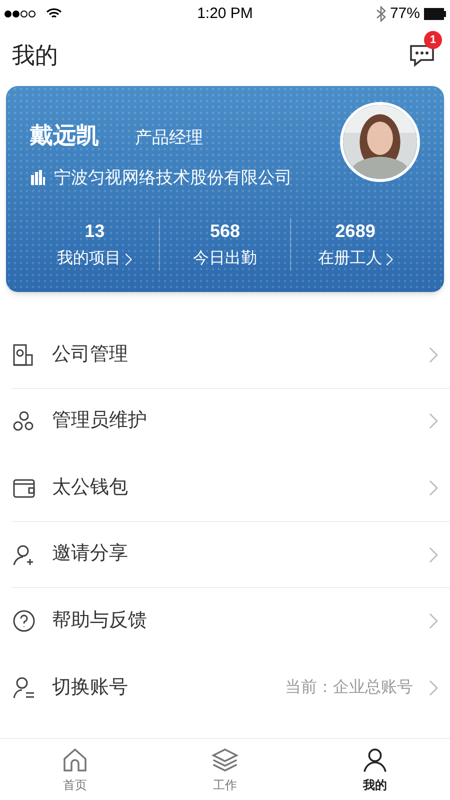  What do you see at coordinates (375, 760) in the screenshot?
I see `user-icon` at bounding box center [375, 760].